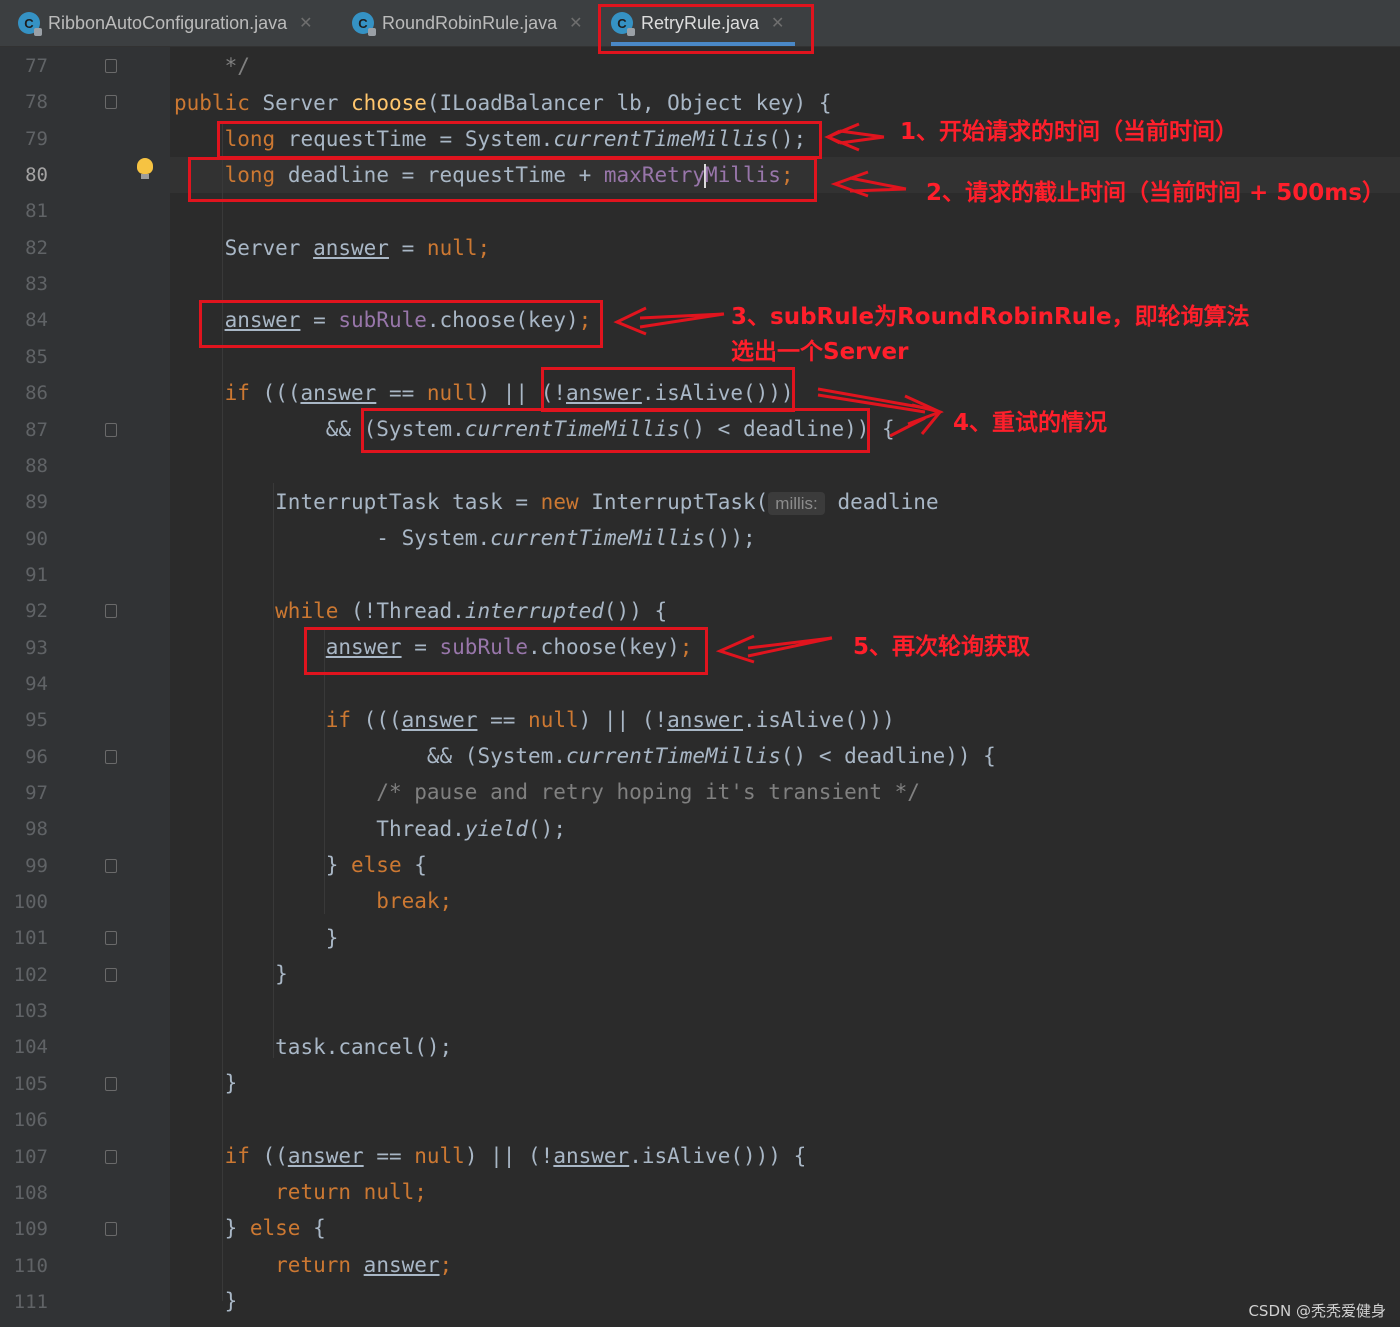 This screenshot has height=1327, width=1400. Describe the element at coordinates (1317, 1311) in the screenshot. I see `watermark: CSDN @秃秃爱健身` at that location.